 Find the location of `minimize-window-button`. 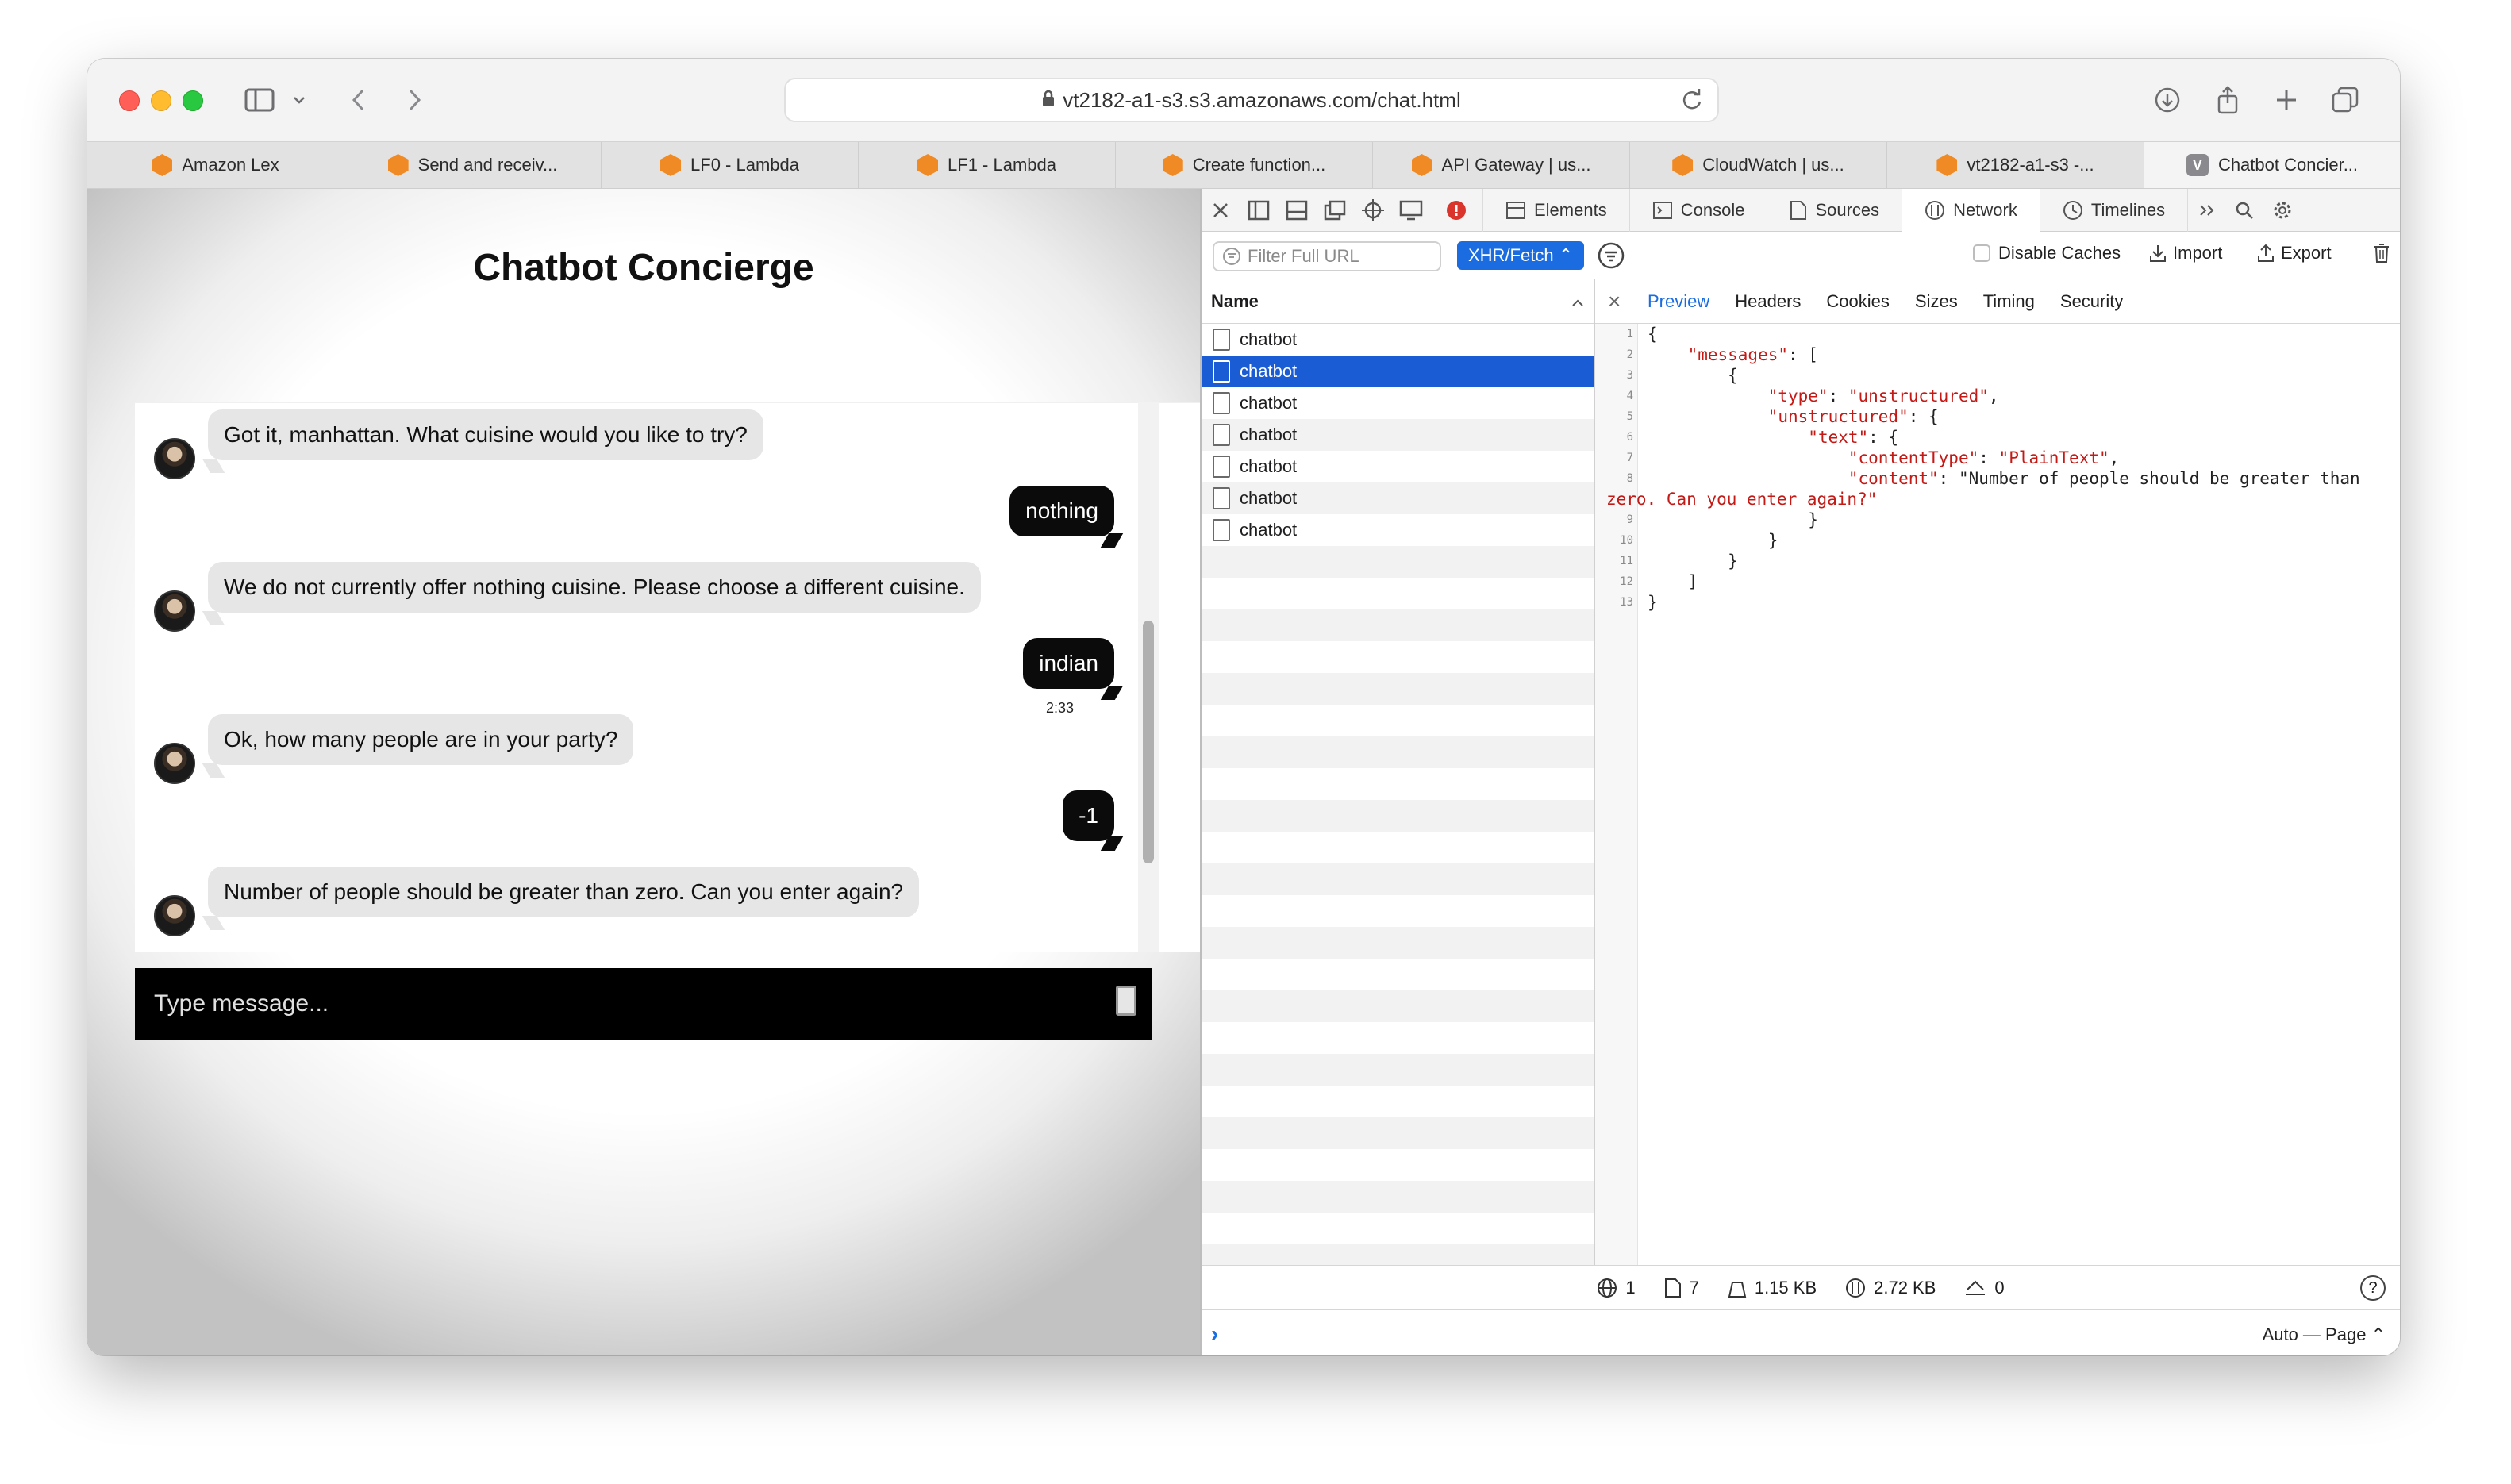

minimize-window-button is located at coordinates (161, 100).